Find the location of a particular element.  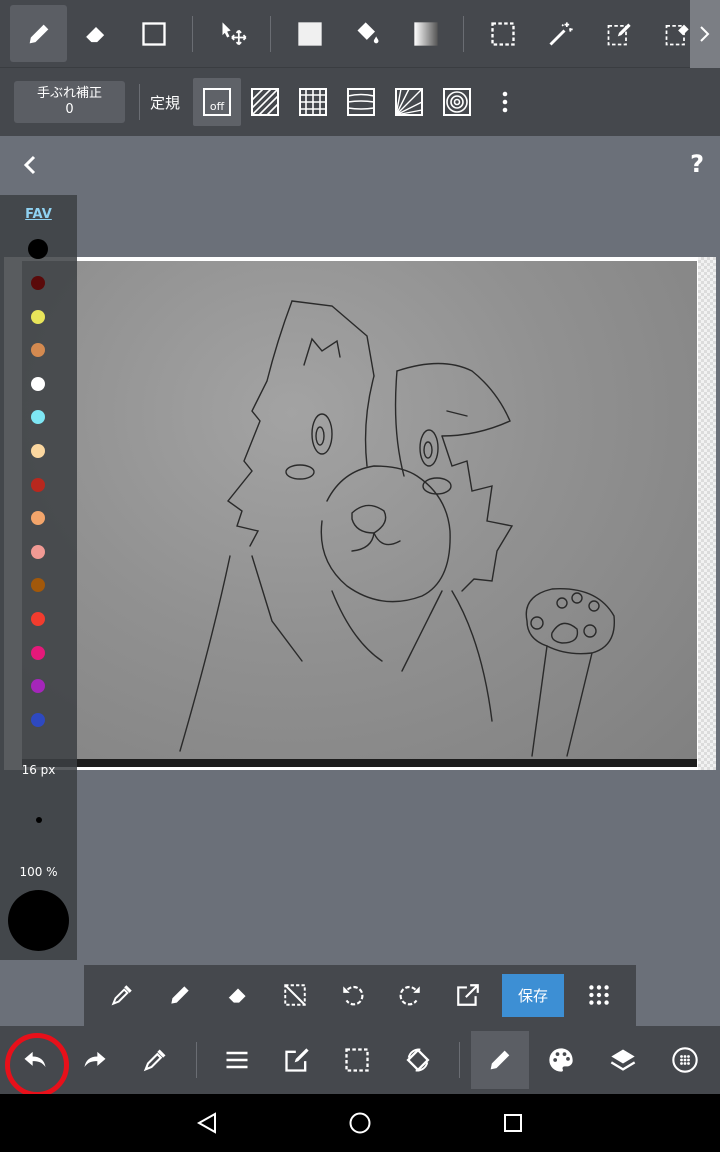

brush-size-preview is located at coordinates (39, 820).